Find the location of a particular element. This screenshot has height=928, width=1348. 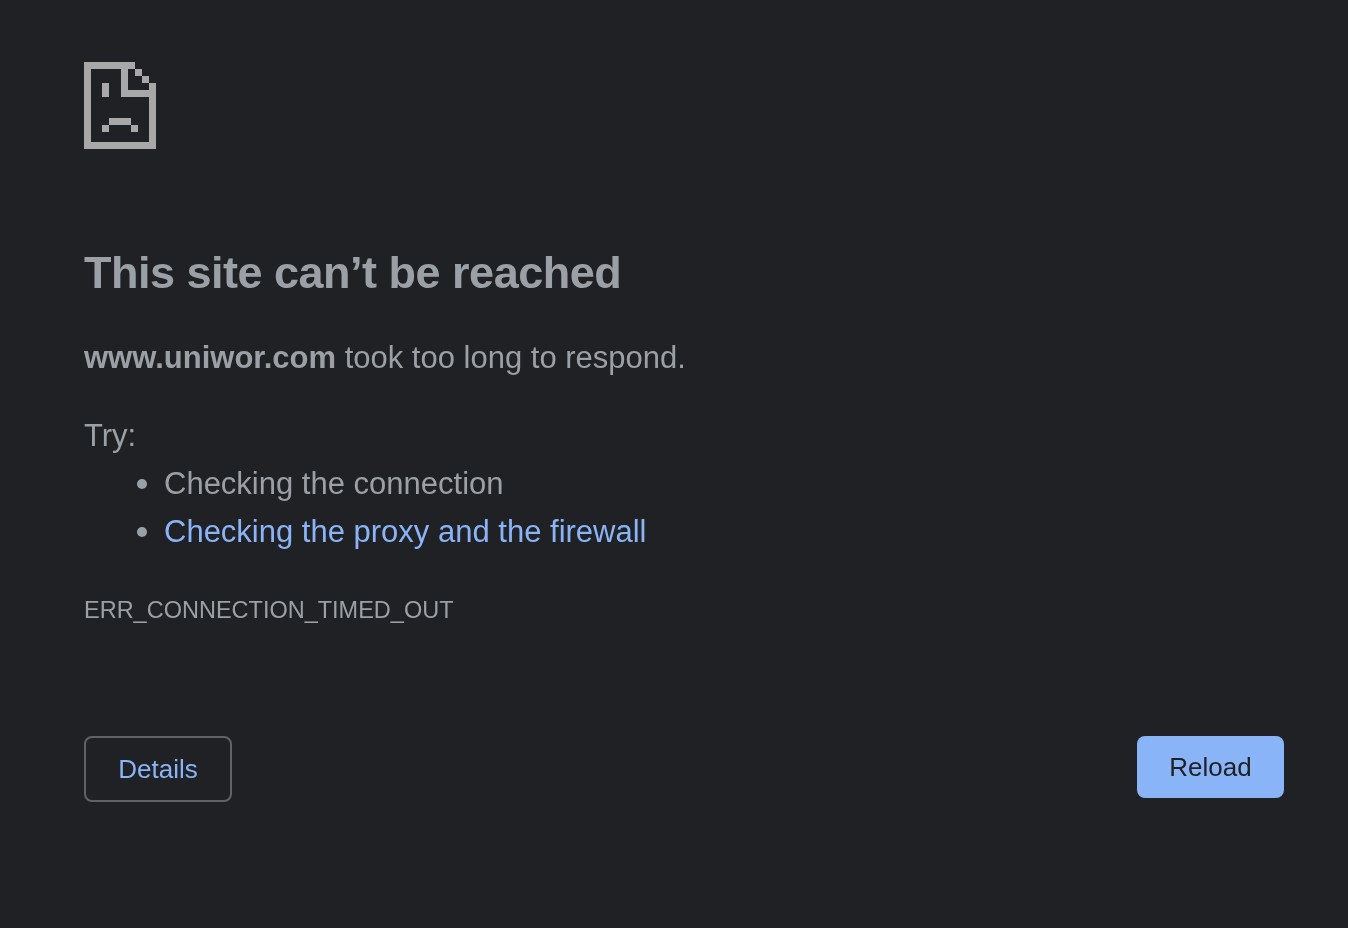

details-button: Details is located at coordinates (158, 769).